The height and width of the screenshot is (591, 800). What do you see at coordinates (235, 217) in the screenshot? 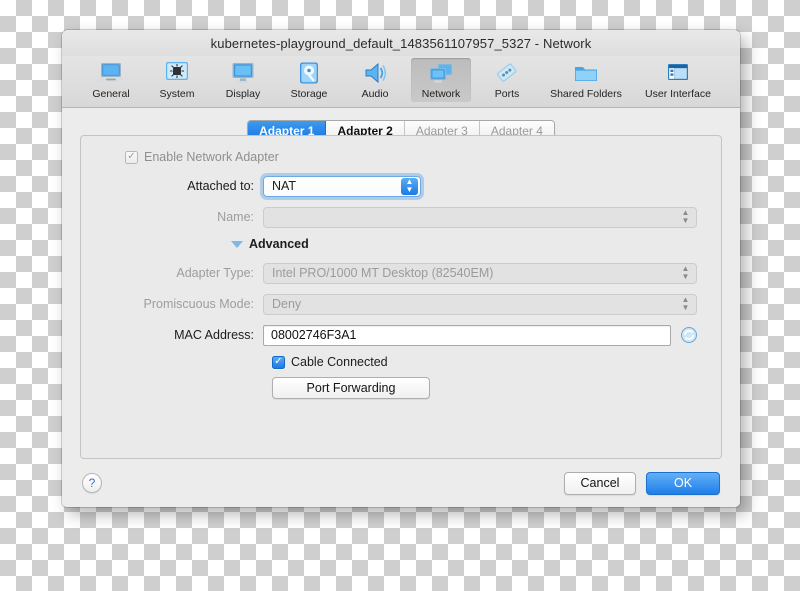
I see `name-label: Name:` at bounding box center [235, 217].